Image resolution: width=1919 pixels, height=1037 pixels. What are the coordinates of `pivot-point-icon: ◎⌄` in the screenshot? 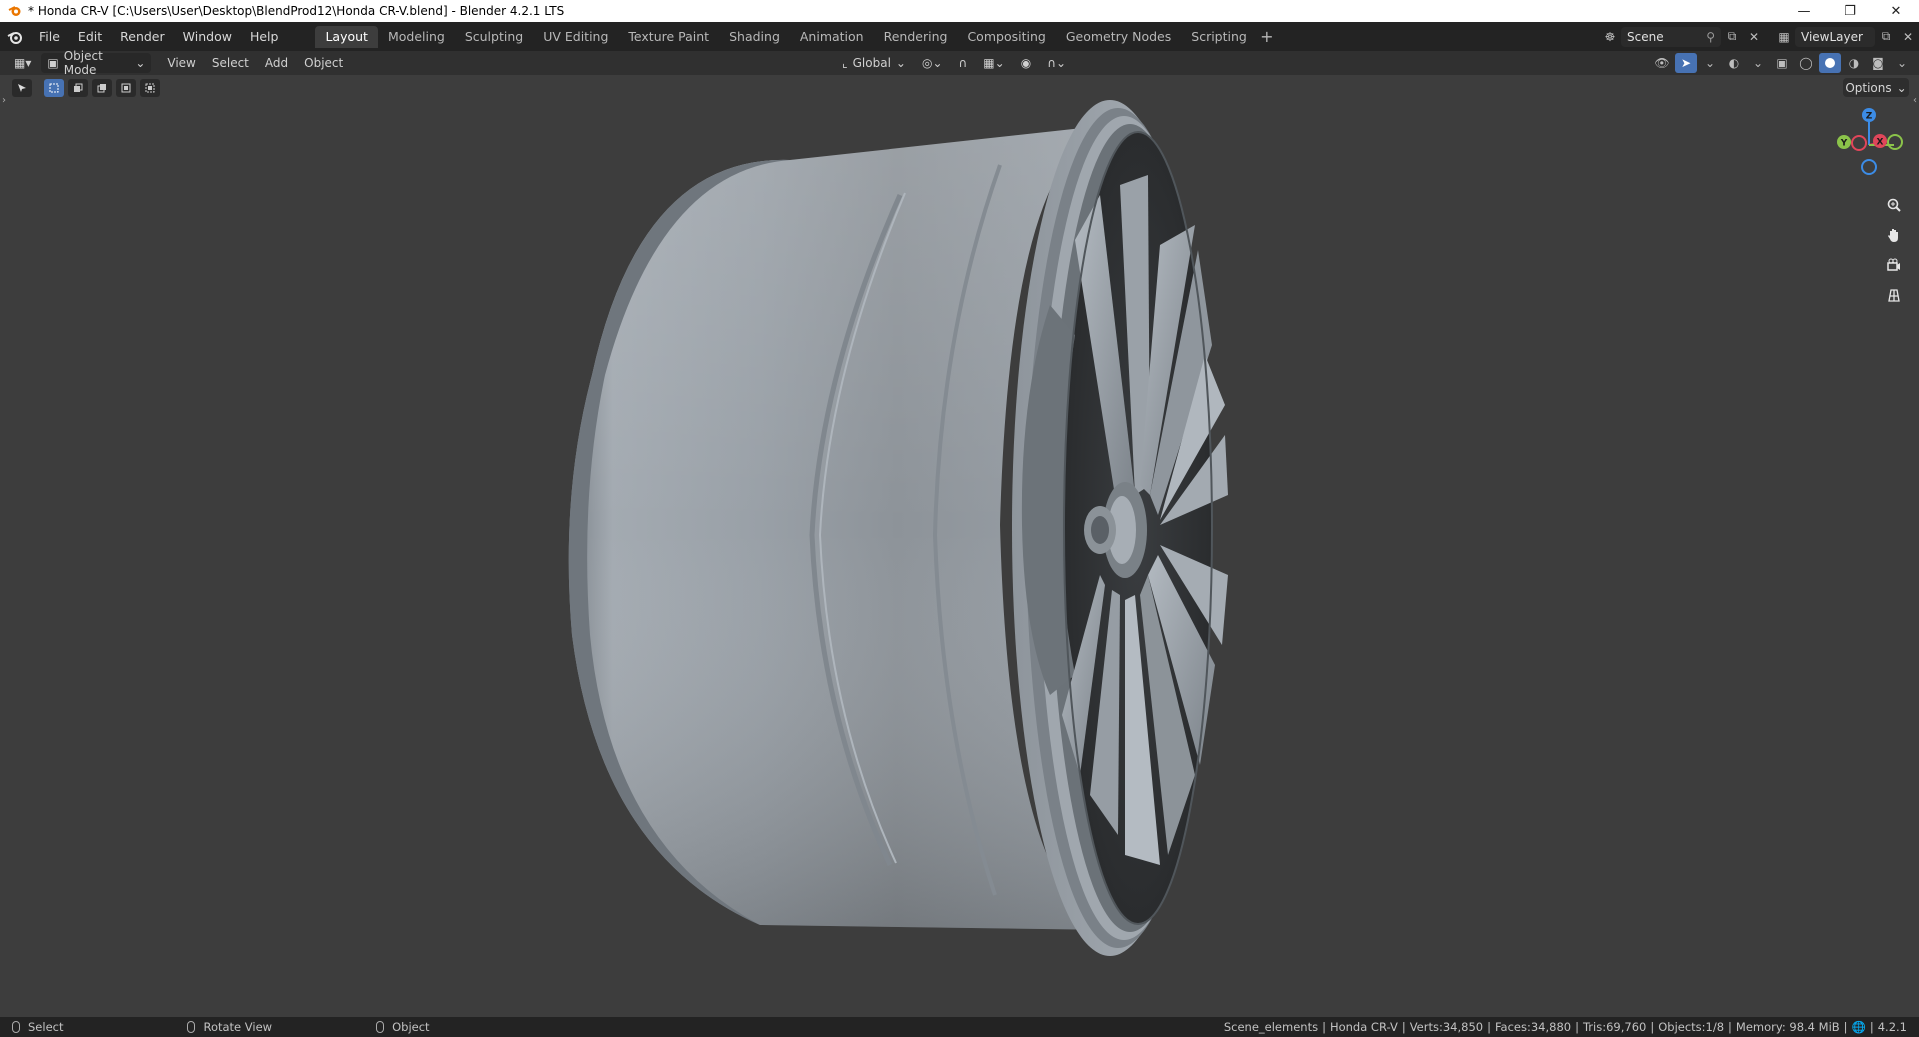 It's located at (932, 63).